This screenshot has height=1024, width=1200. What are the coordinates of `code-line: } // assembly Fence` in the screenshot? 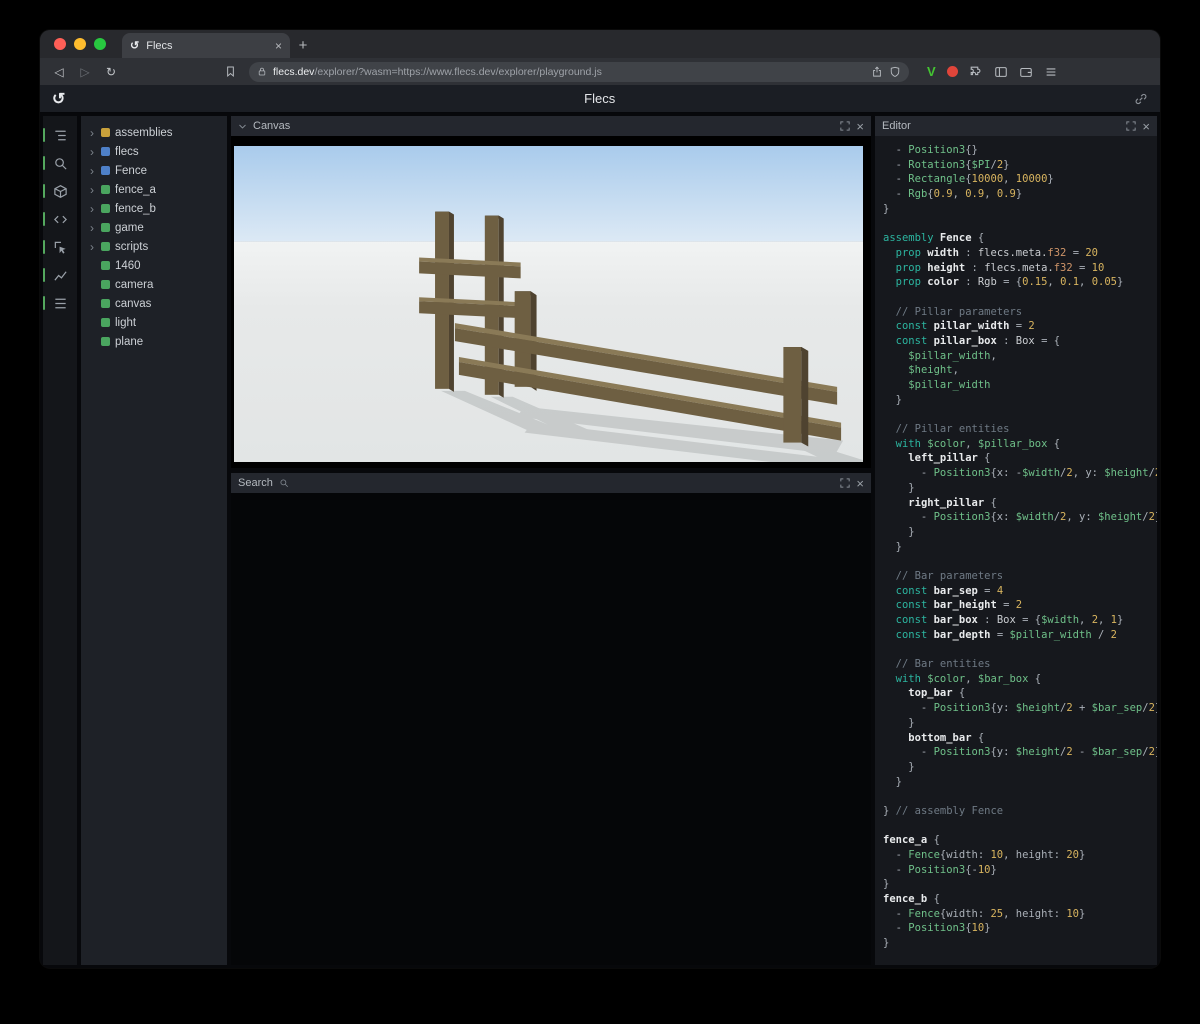 It's located at (943, 810).